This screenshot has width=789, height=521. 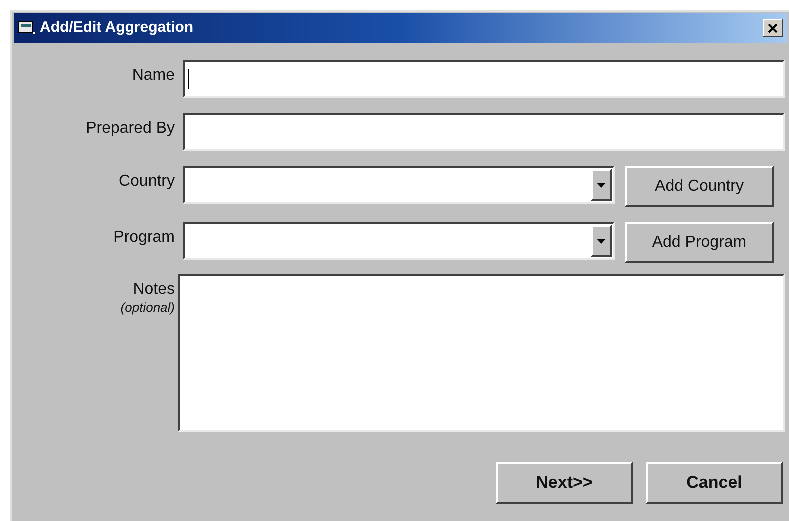 I want to click on window-icon, so click(x=27, y=28).